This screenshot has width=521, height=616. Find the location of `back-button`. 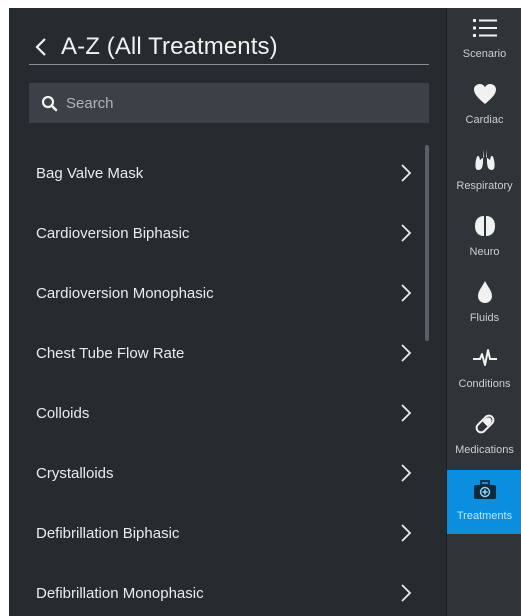

back-button is located at coordinates (41, 47).